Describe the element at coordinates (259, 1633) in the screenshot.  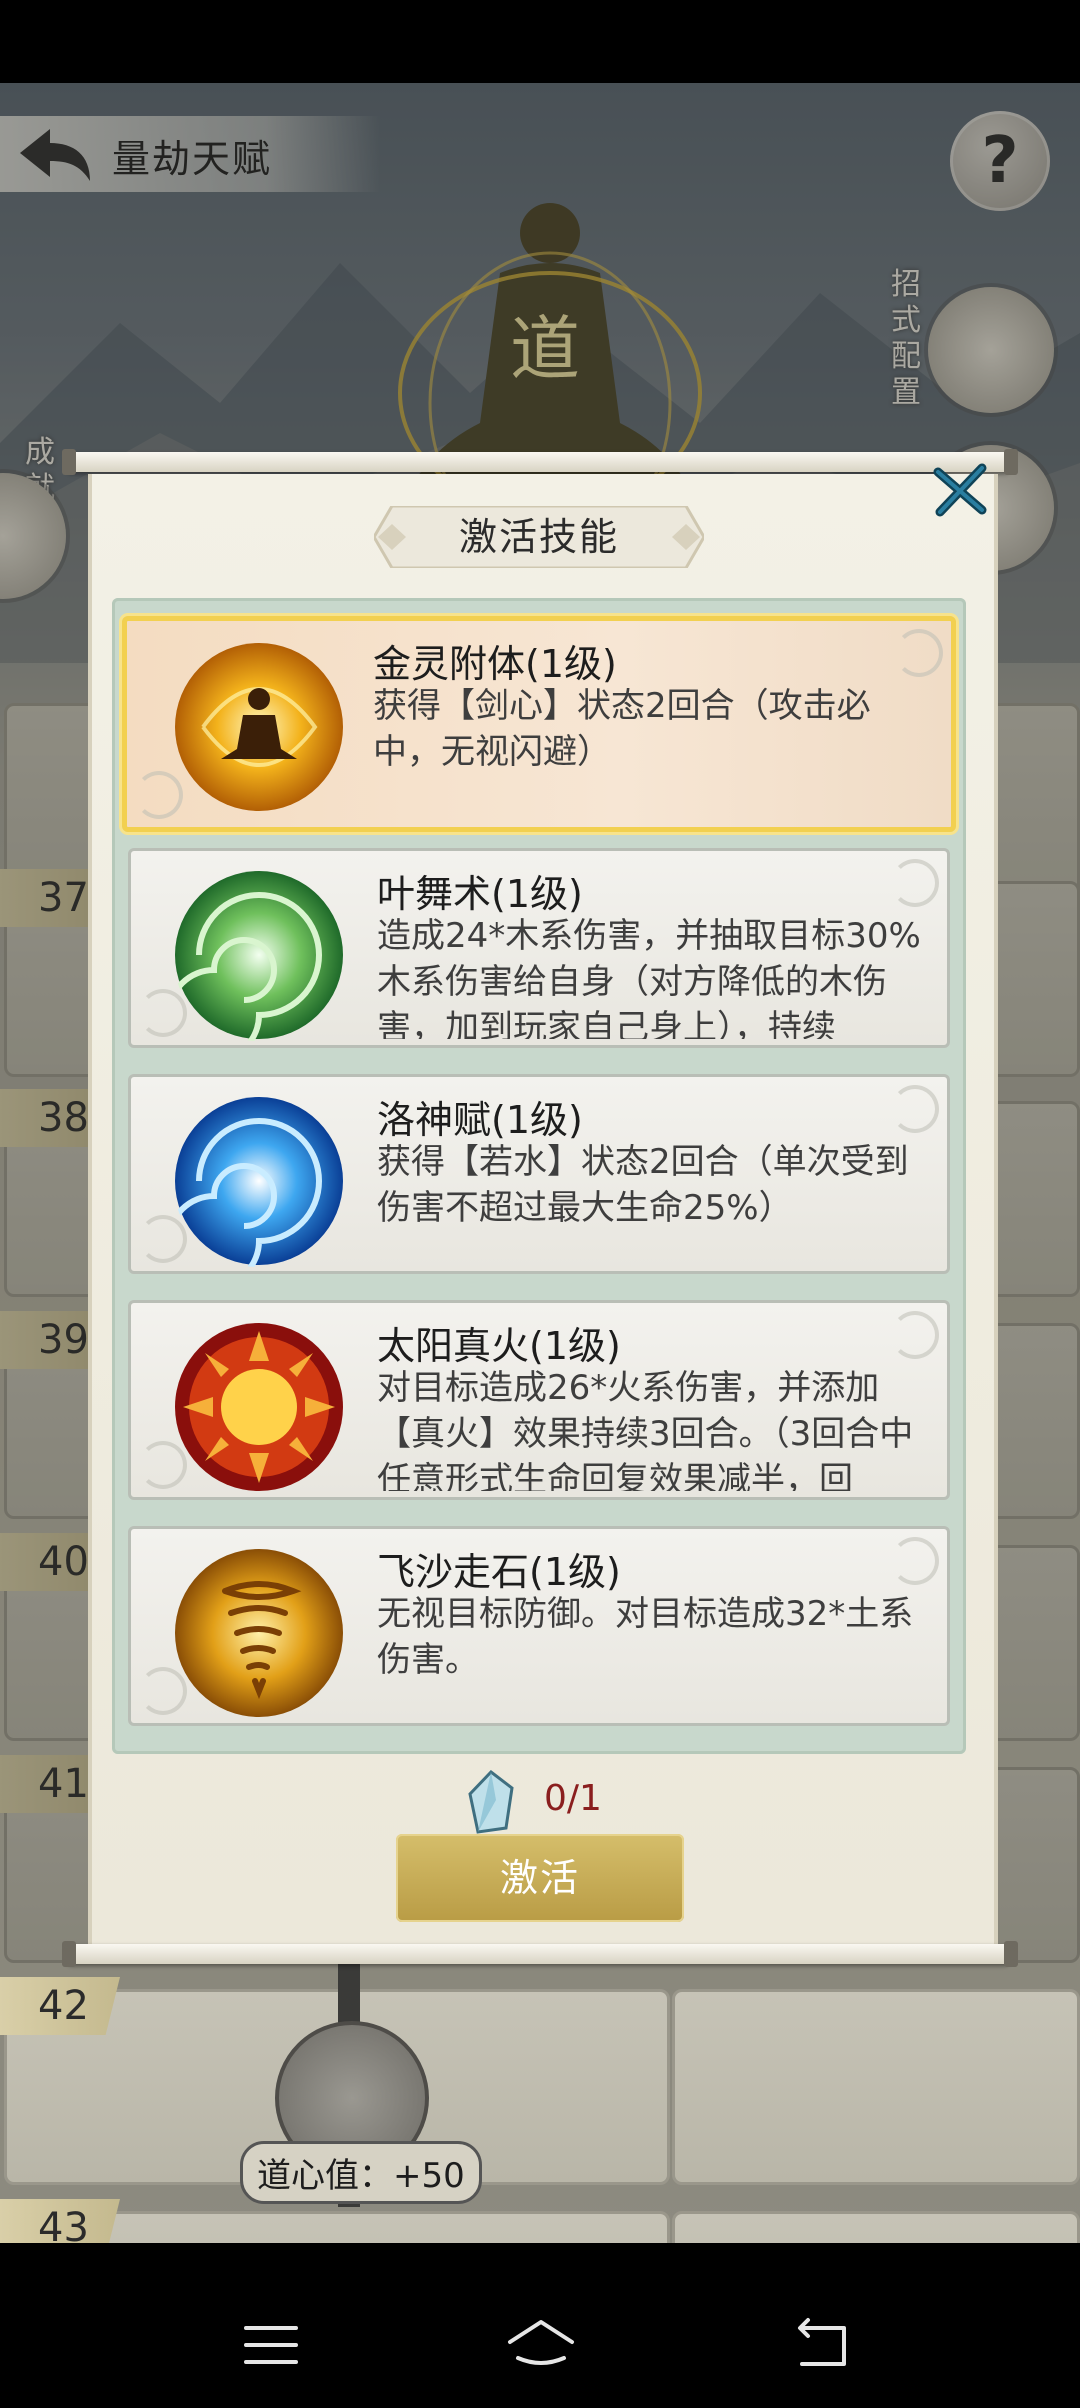
I see `sand-tornado-icon` at that location.